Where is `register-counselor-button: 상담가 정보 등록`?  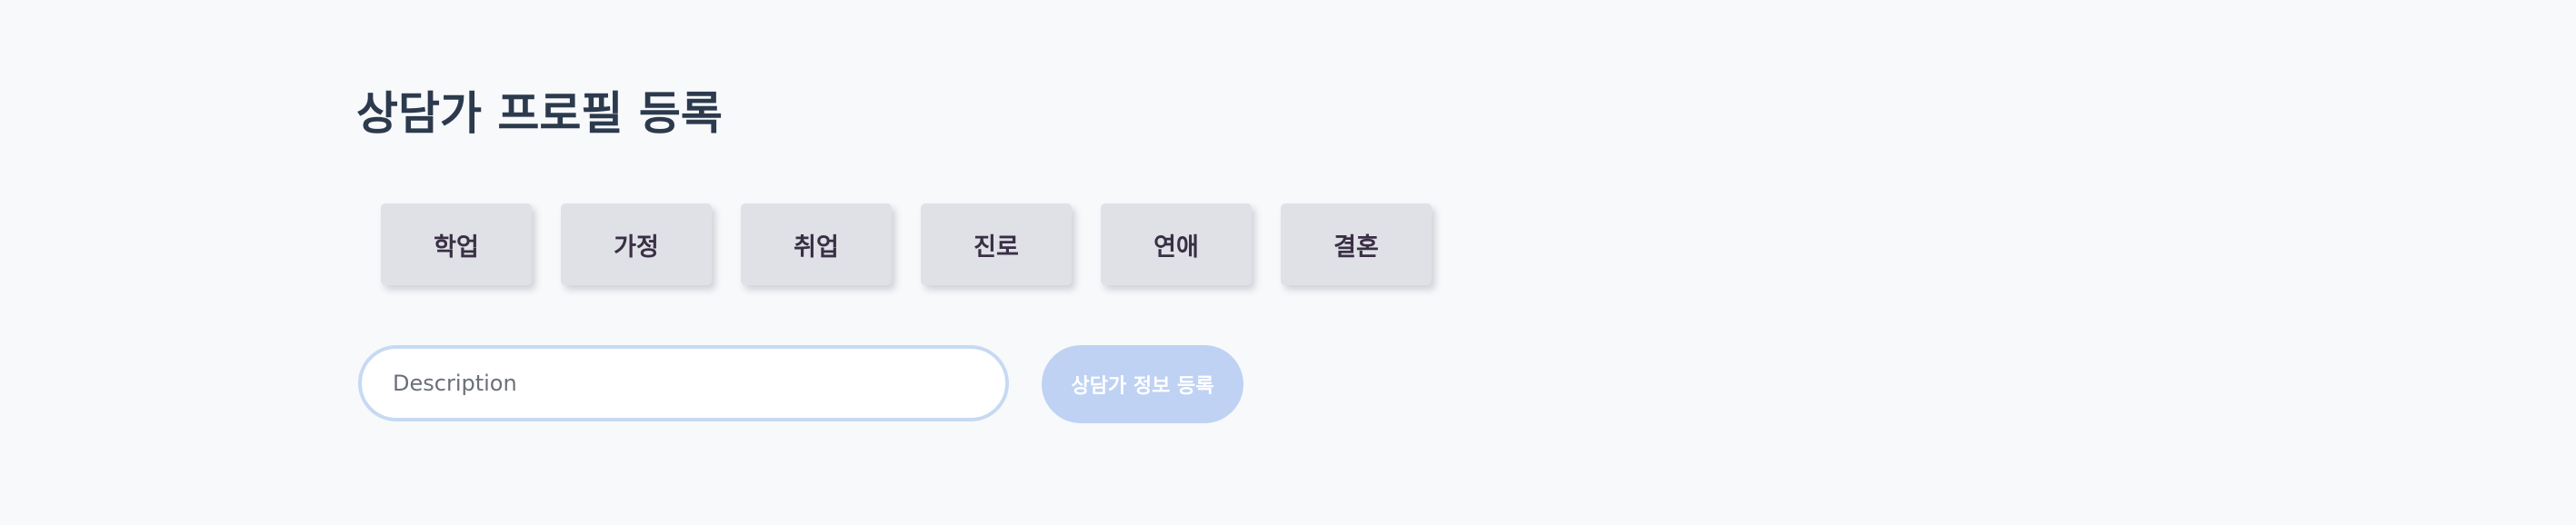
register-counselor-button: 상담가 정보 등록 is located at coordinates (1142, 384).